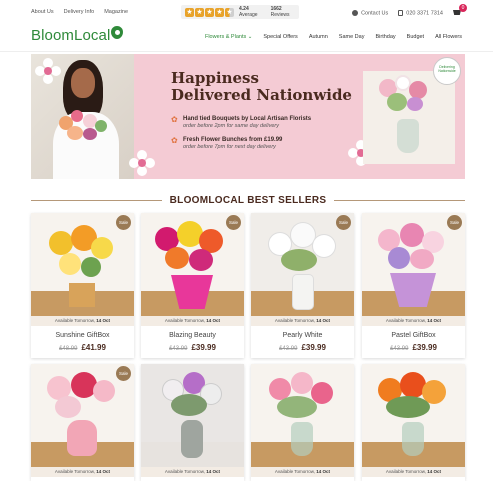 This screenshot has height=481, width=493. Describe the element at coordinates (250, 37) in the screenshot. I see `chevron-down-icon: ⌄` at that location.